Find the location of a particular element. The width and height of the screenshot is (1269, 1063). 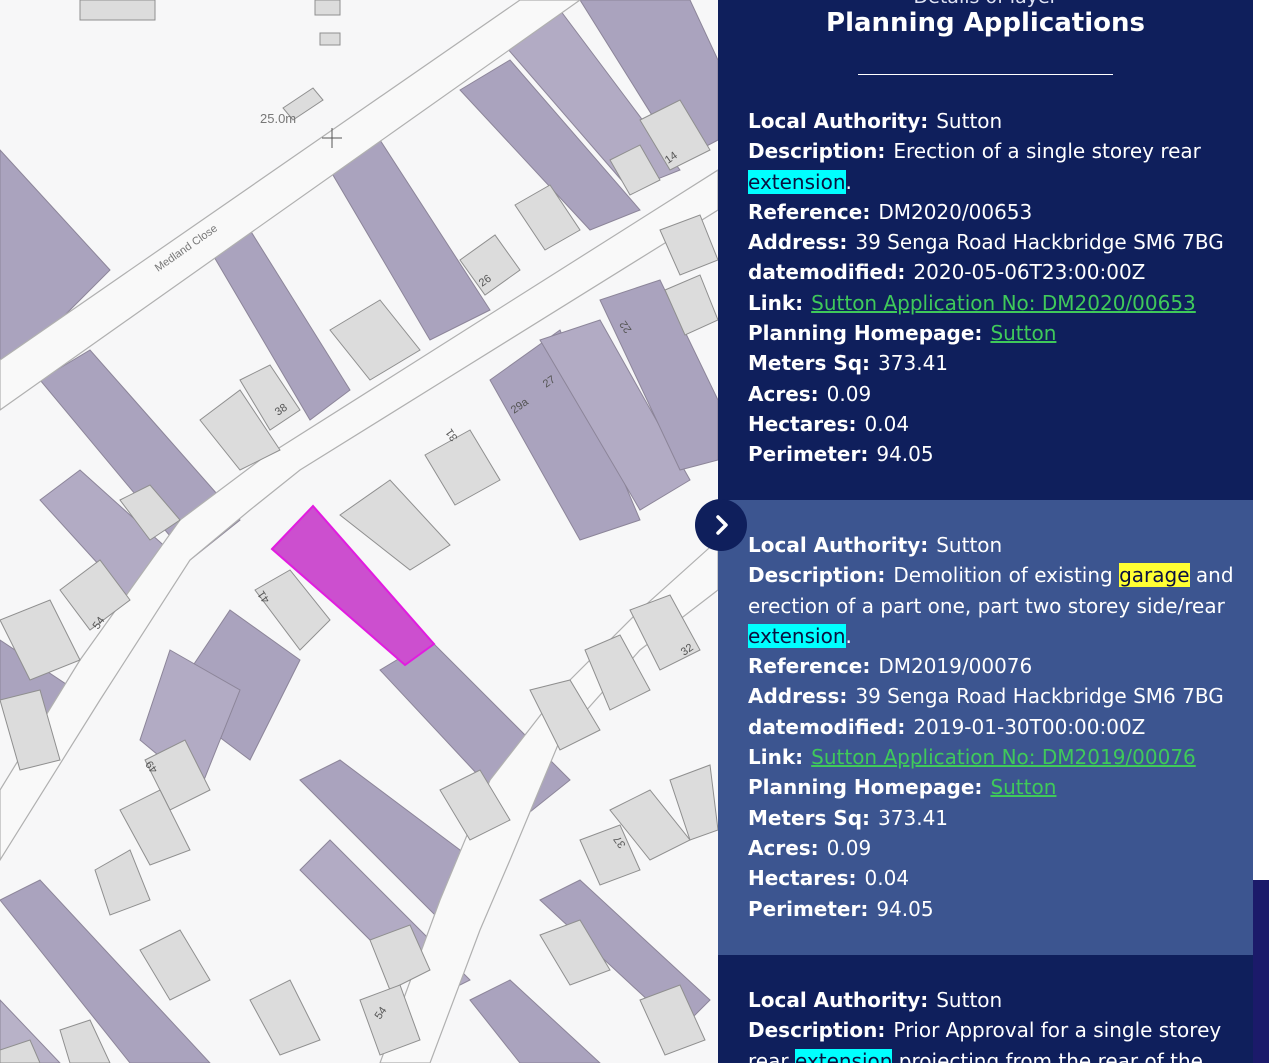

panel-scrollbar is located at coordinates (1258, 439).